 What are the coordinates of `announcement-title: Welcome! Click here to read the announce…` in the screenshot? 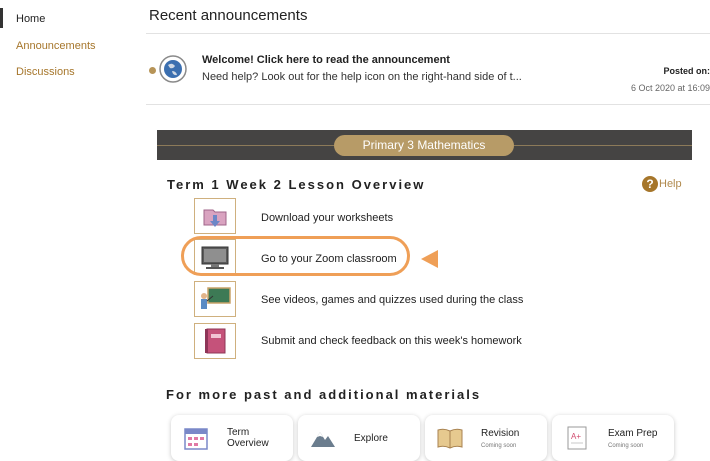 It's located at (326, 60).